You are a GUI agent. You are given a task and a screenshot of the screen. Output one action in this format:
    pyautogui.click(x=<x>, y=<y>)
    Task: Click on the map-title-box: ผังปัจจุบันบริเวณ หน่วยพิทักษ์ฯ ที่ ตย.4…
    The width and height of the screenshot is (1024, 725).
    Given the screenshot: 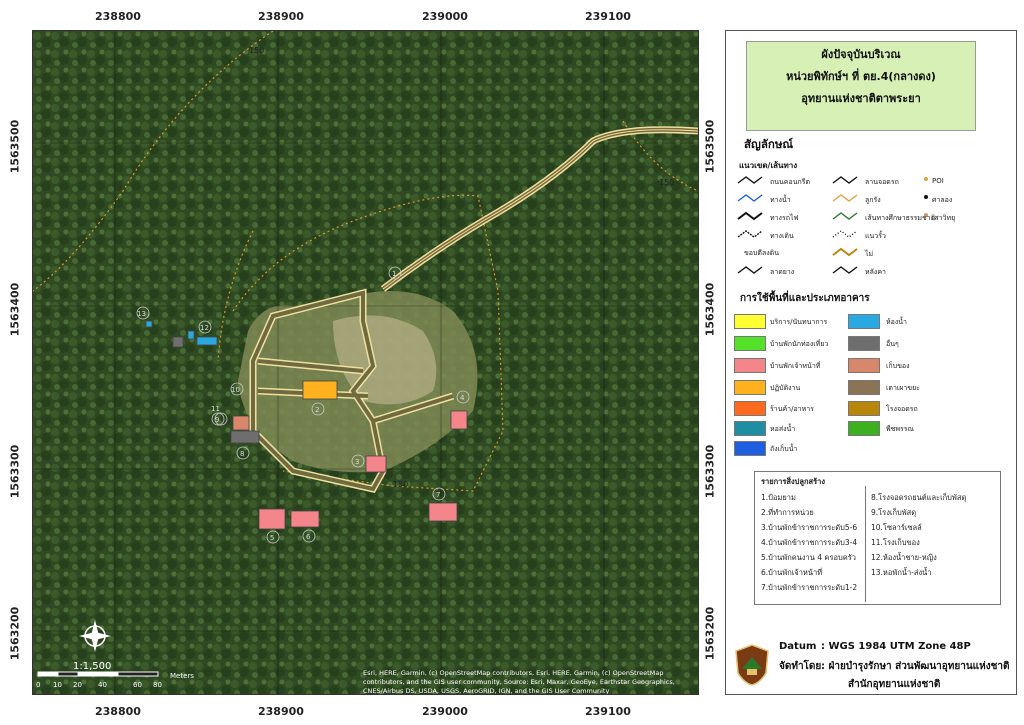 What is the action you would take?
    pyautogui.click(x=861, y=86)
    